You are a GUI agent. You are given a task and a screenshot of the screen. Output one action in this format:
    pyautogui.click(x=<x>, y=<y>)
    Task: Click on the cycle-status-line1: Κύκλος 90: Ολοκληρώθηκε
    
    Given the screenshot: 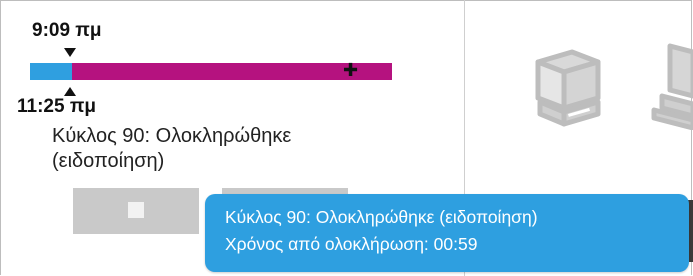 What is the action you would take?
    pyautogui.click(x=172, y=136)
    